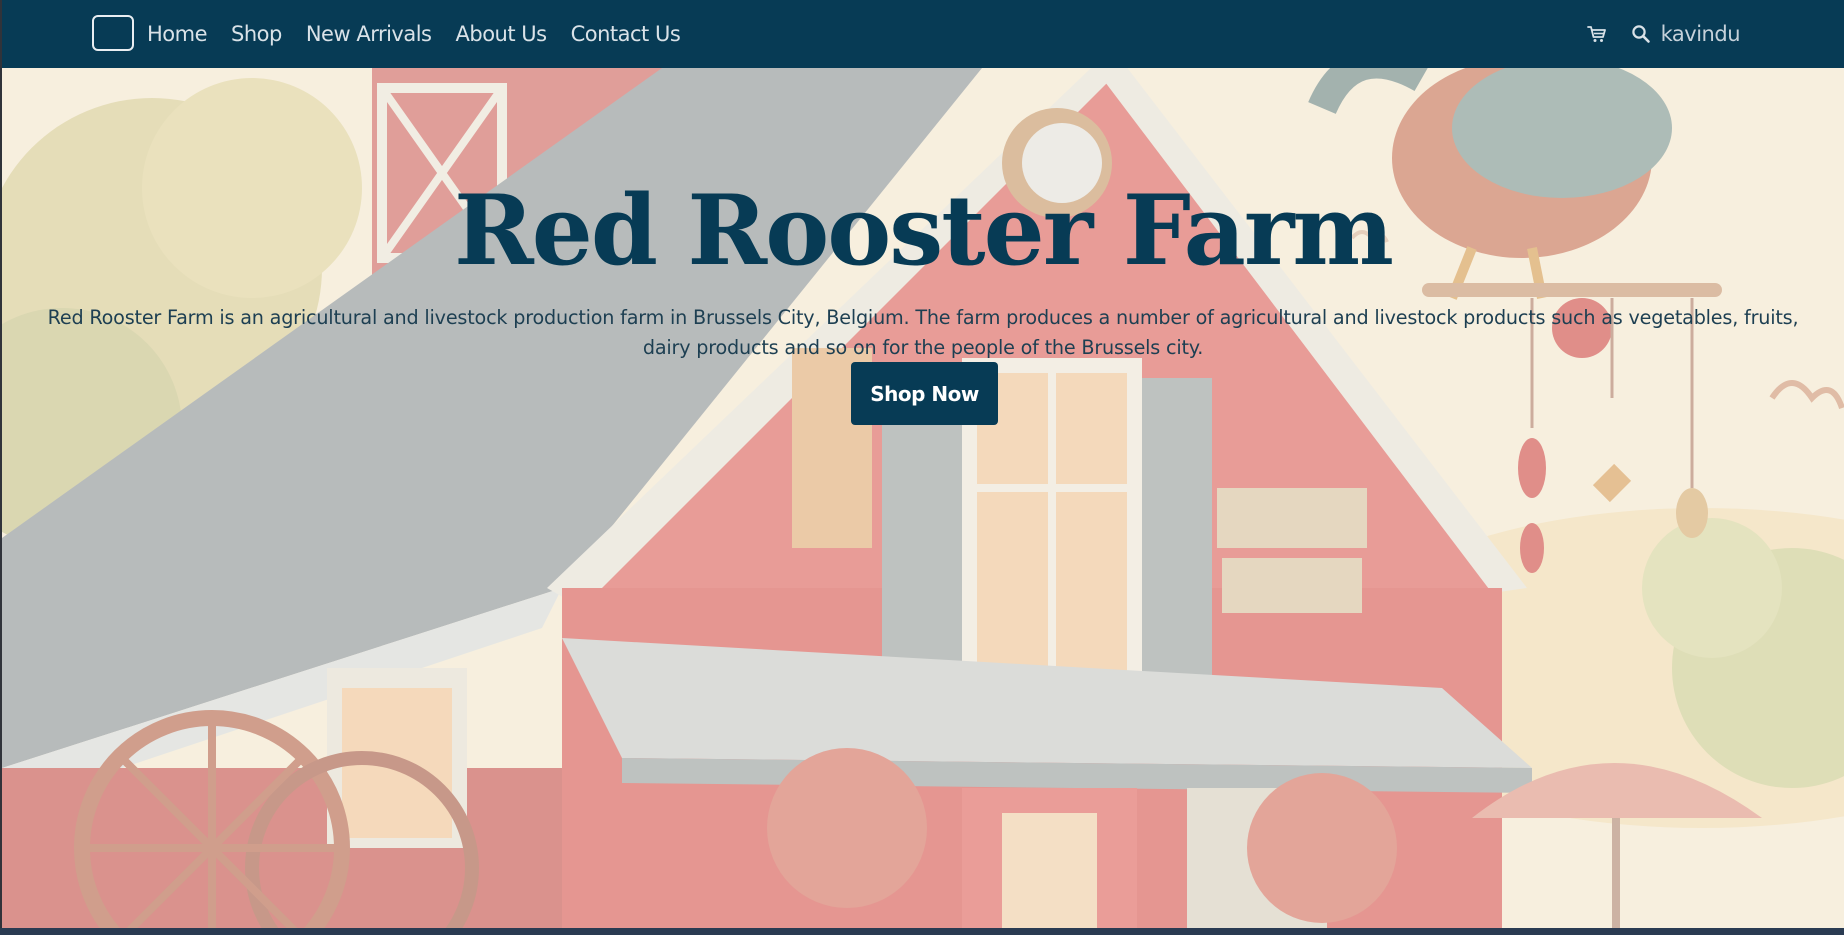 This screenshot has height=935, width=1844. What do you see at coordinates (1701, 34) in the screenshot?
I see `user-name: kavindu` at bounding box center [1701, 34].